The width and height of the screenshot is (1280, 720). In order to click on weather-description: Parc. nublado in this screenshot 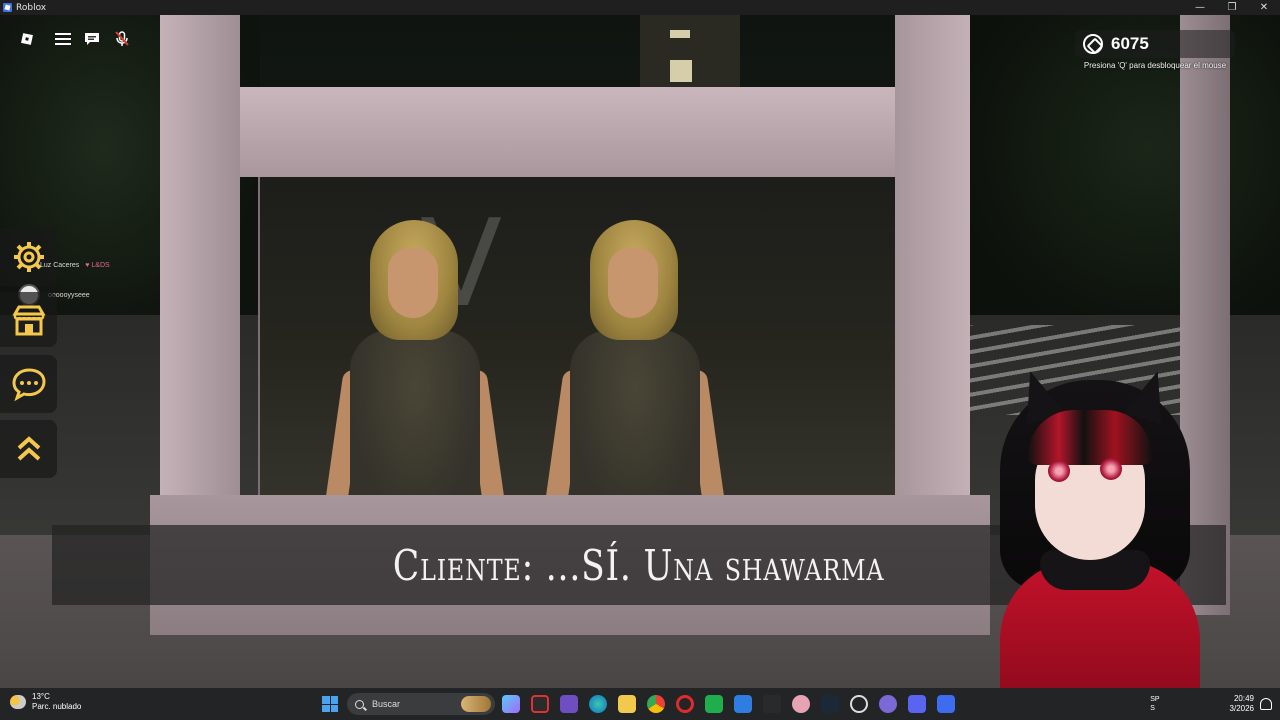, I will do `click(57, 706)`.